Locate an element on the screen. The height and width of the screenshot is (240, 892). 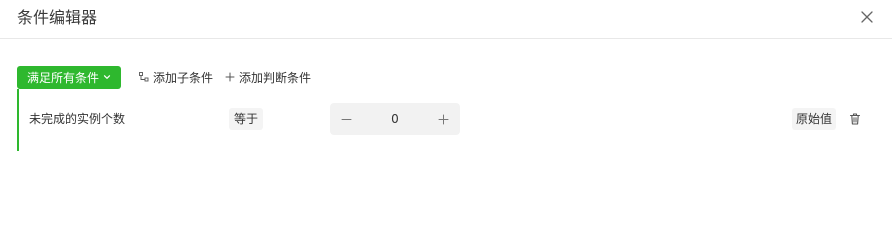
add-sub-condition-label: 添加子条件 is located at coordinates (183, 77).